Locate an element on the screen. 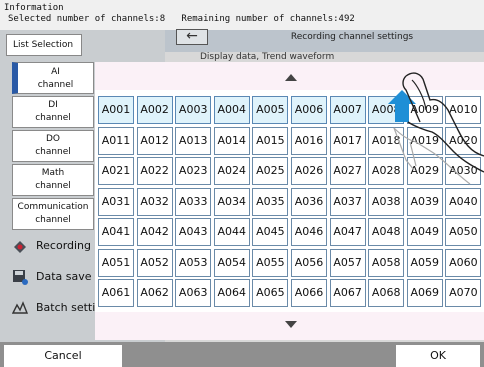 The image size is (484, 367). channel-cell: A012 is located at coordinates (154, 140).